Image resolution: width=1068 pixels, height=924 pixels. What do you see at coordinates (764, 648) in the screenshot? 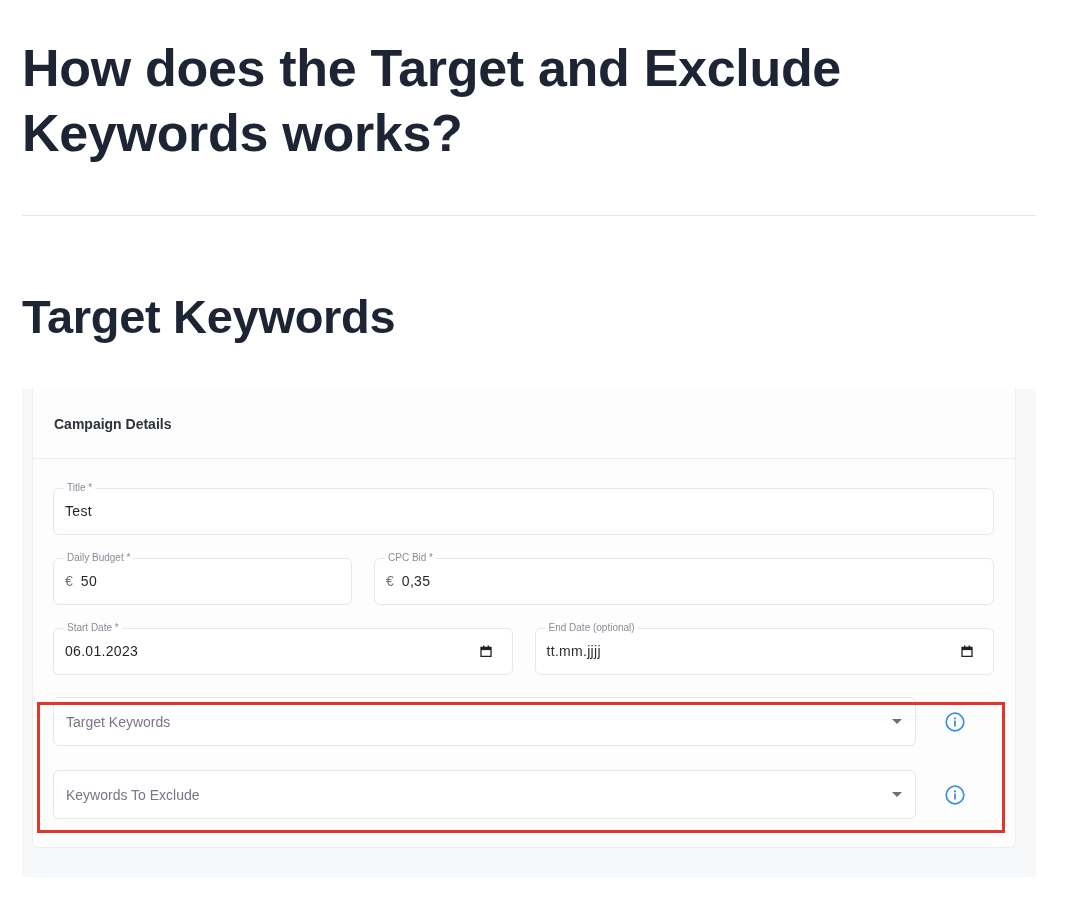
I see `date-field: End Date (optional) tt.mm.jjjj` at bounding box center [764, 648].